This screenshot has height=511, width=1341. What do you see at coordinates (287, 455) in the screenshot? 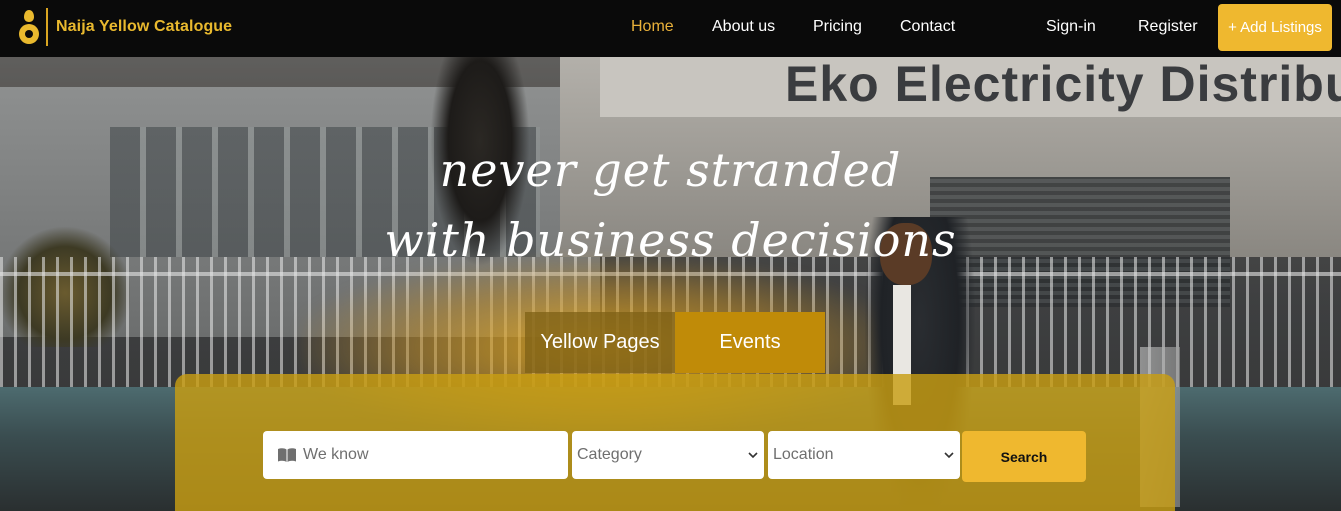
I see `book-icon` at bounding box center [287, 455].